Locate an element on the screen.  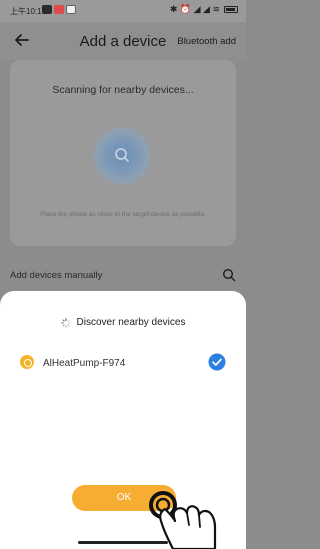
battery-icon is located at coordinates (231, 9).